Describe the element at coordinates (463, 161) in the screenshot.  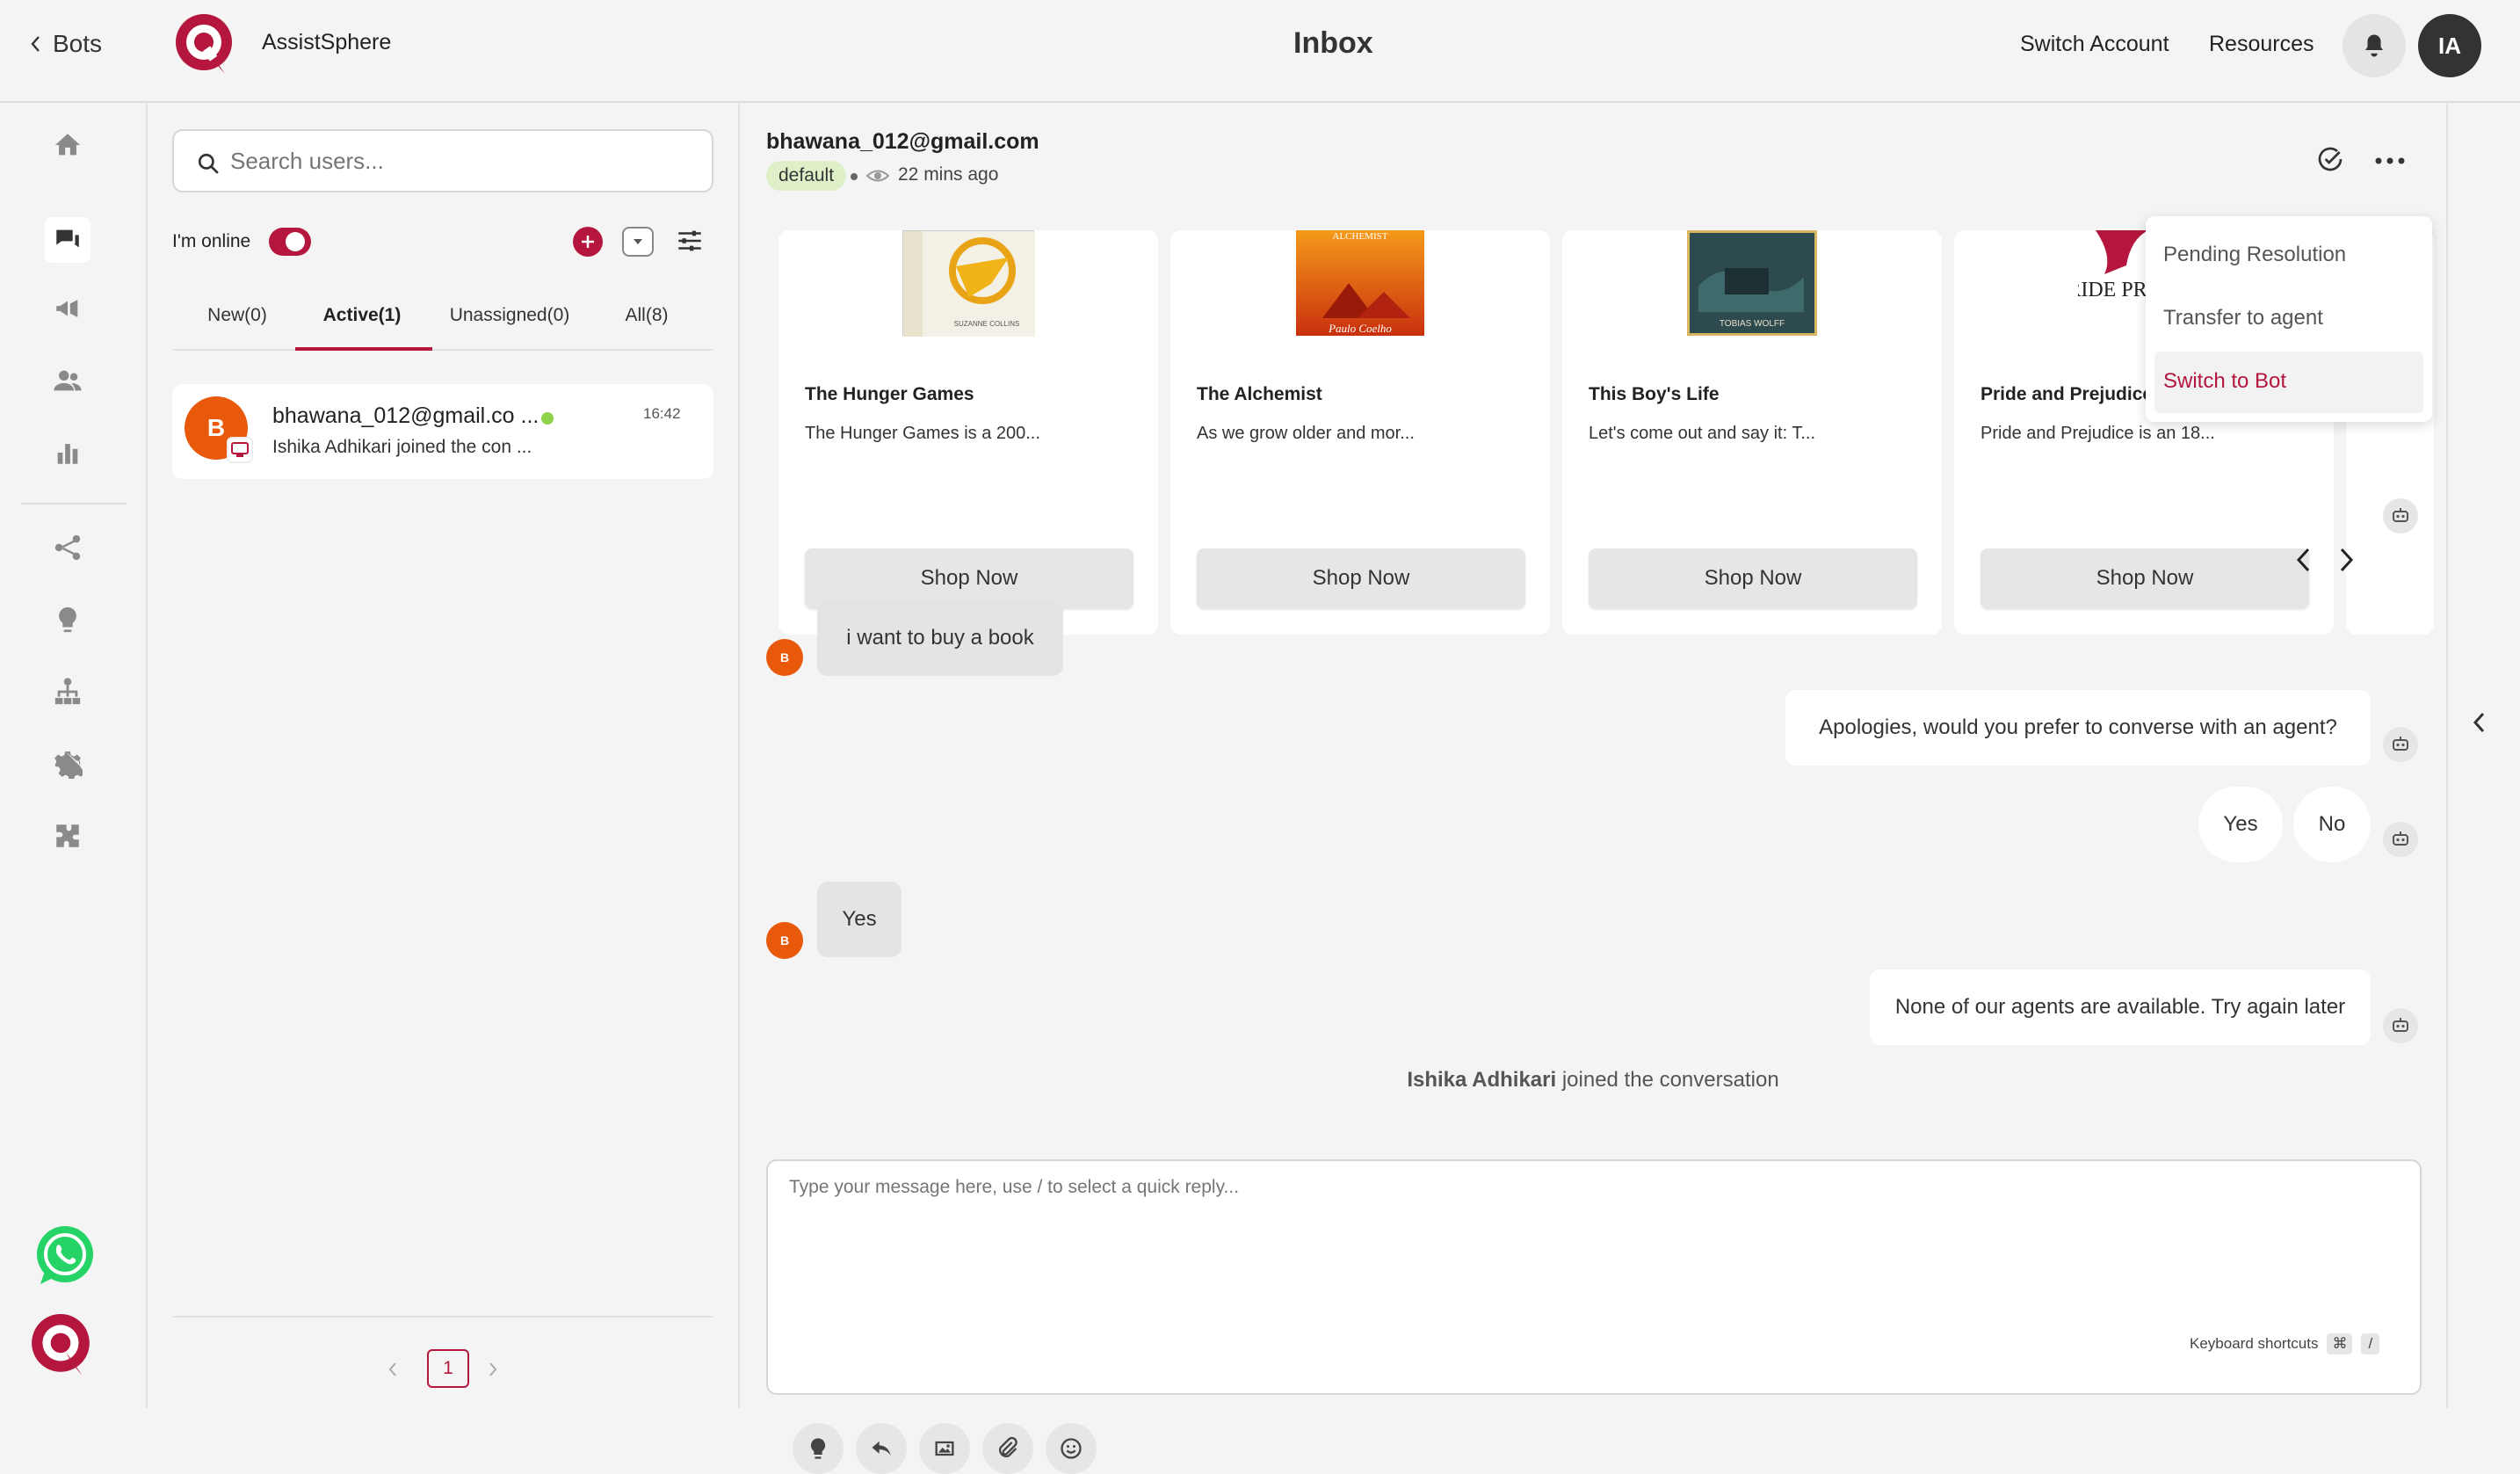
I see `search-input` at that location.